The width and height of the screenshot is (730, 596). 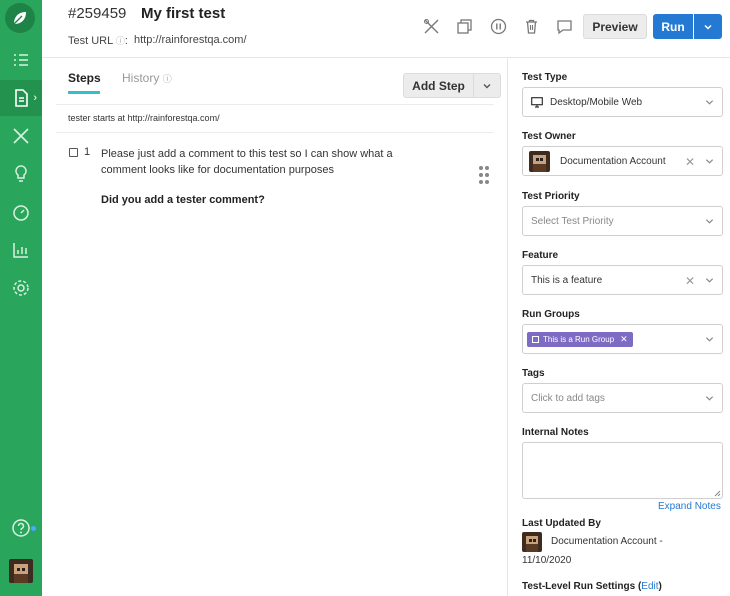 I want to click on chevron-right-icon: ›, so click(x=35, y=98).